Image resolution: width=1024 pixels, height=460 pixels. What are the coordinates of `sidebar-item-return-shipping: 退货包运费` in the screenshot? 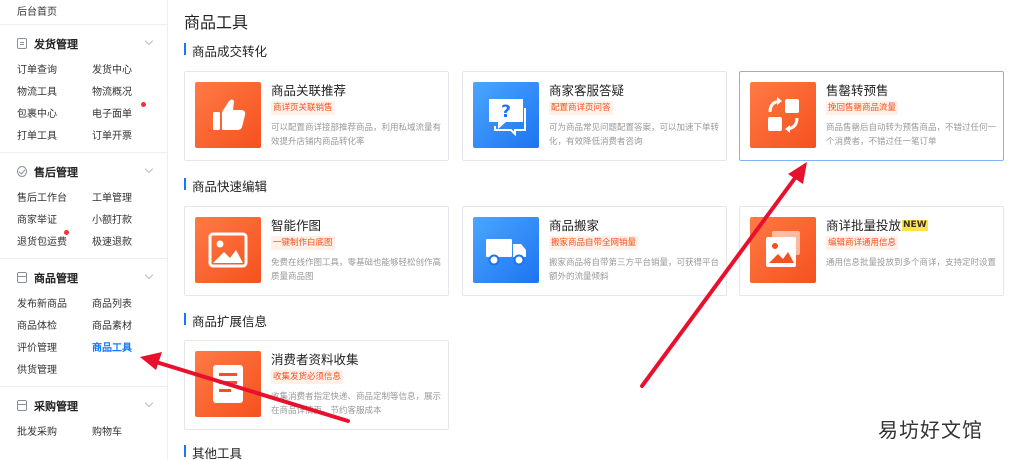 It's located at (42, 240).